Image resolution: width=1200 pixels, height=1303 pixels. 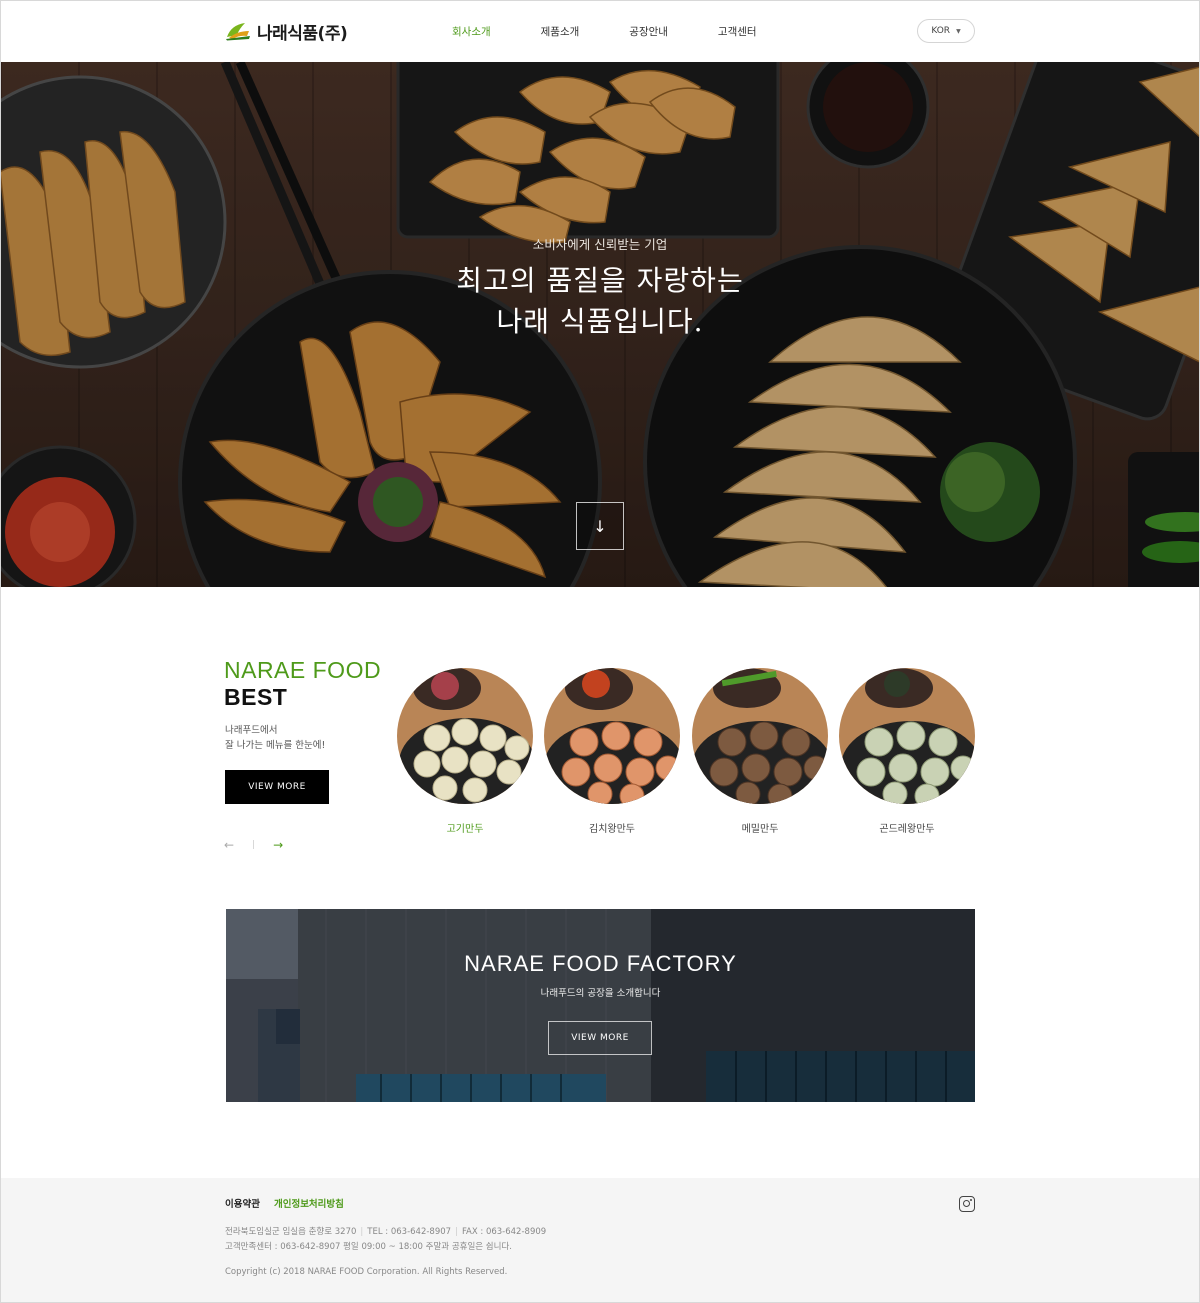 I want to click on footer-tel: TEL : 063-642-8907, so click(x=409, y=1232).